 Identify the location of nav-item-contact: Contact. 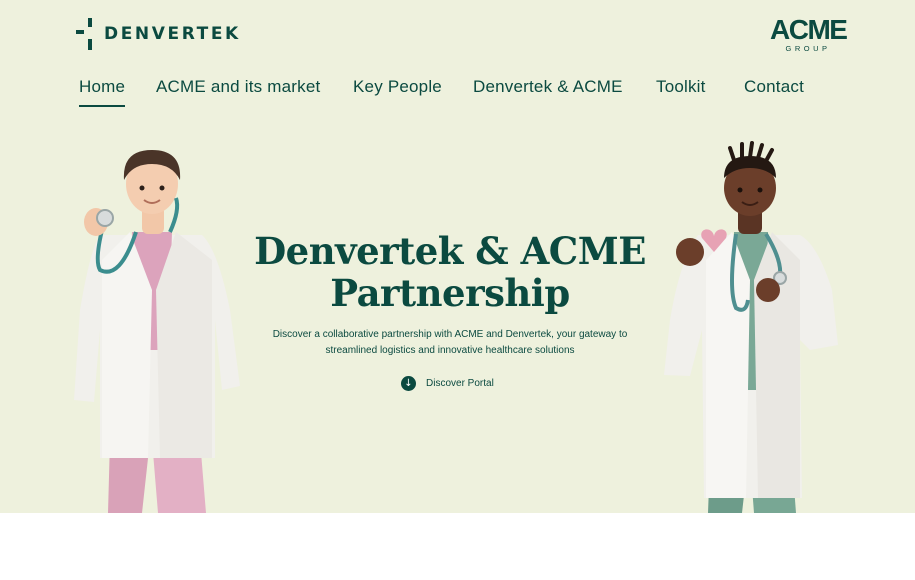
(774, 87).